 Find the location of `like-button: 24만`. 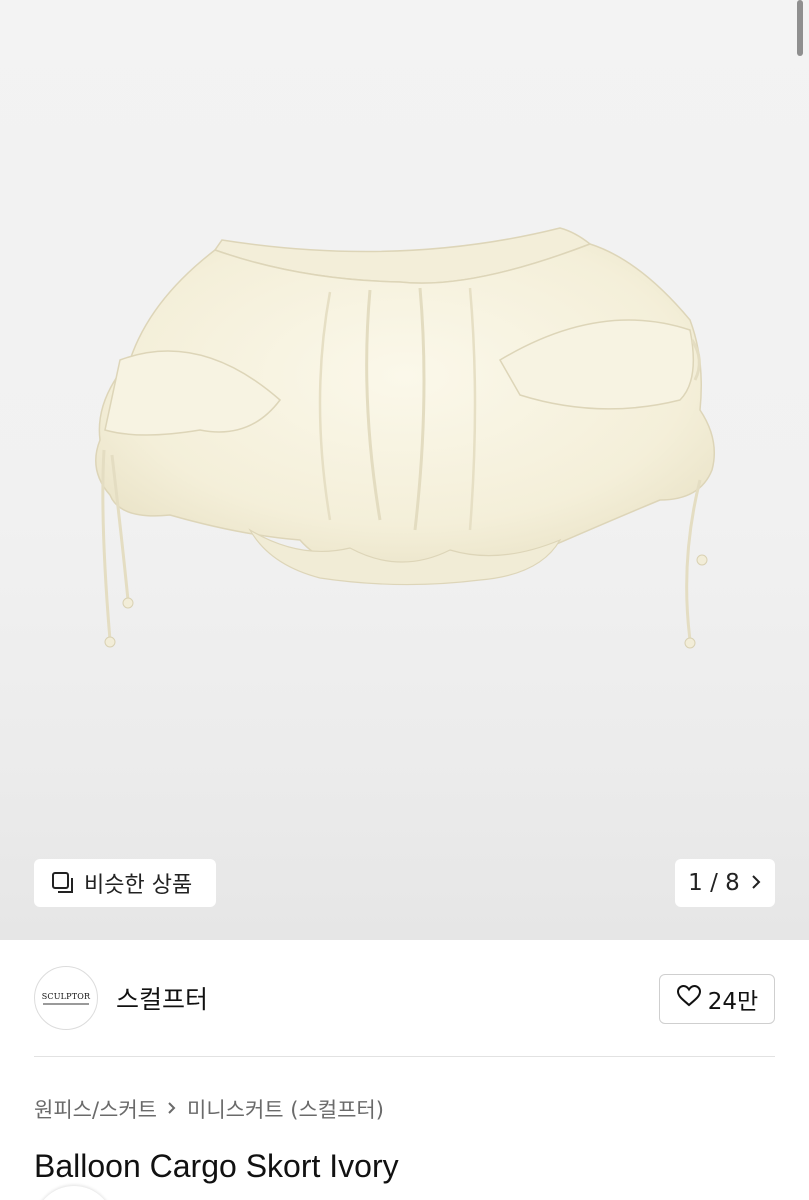

like-button: 24만 is located at coordinates (717, 999).